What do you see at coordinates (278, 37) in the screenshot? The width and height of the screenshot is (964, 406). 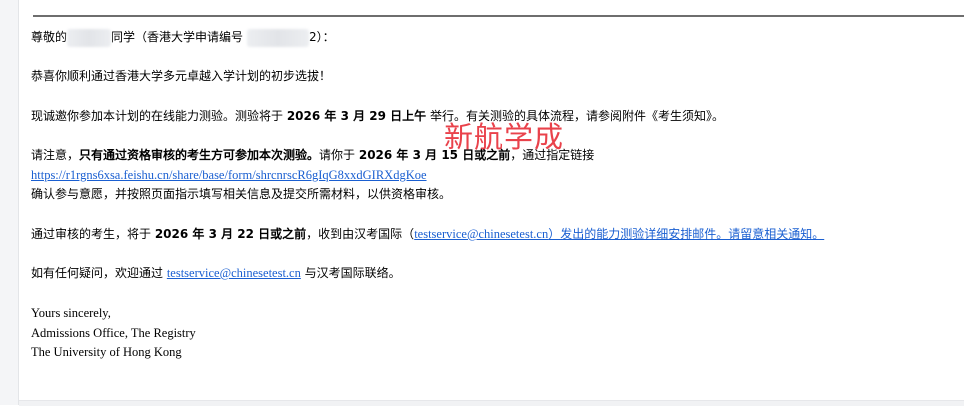 I see `redacted-application-number` at bounding box center [278, 37].